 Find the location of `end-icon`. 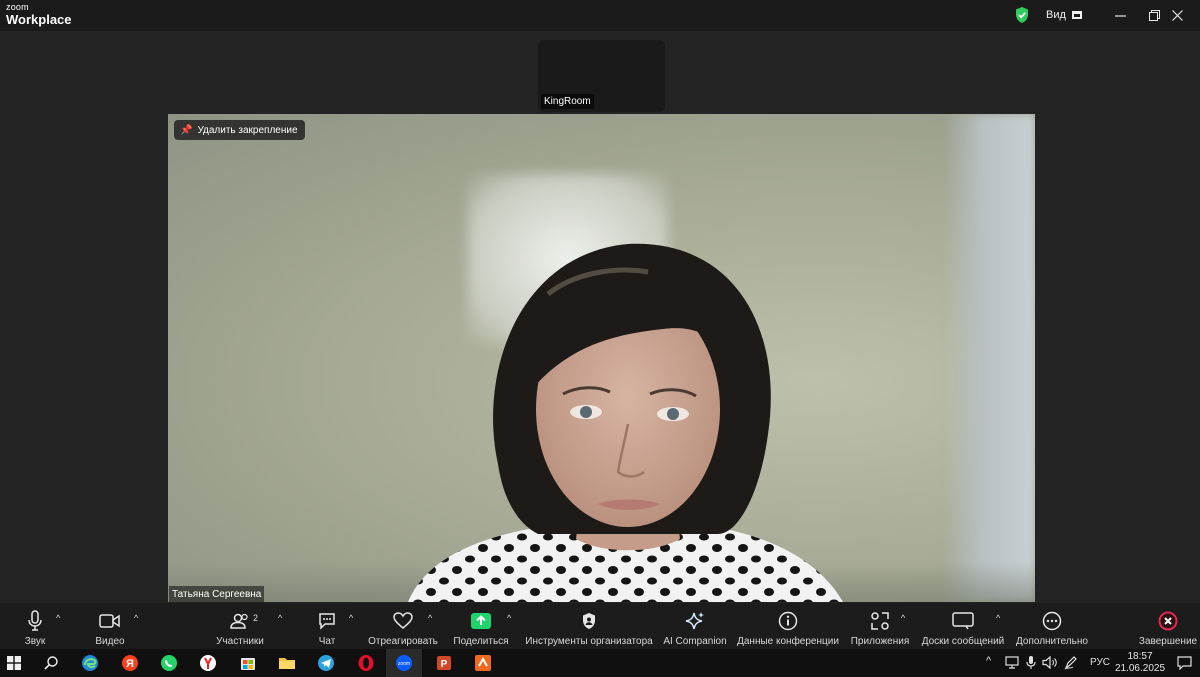

end-icon is located at coordinates (1168, 621).